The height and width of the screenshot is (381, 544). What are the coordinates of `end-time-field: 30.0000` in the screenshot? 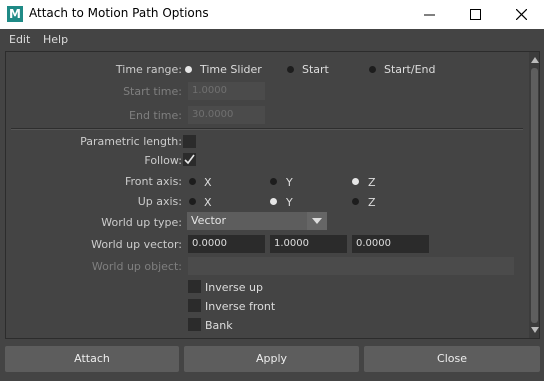 It's located at (226, 115).